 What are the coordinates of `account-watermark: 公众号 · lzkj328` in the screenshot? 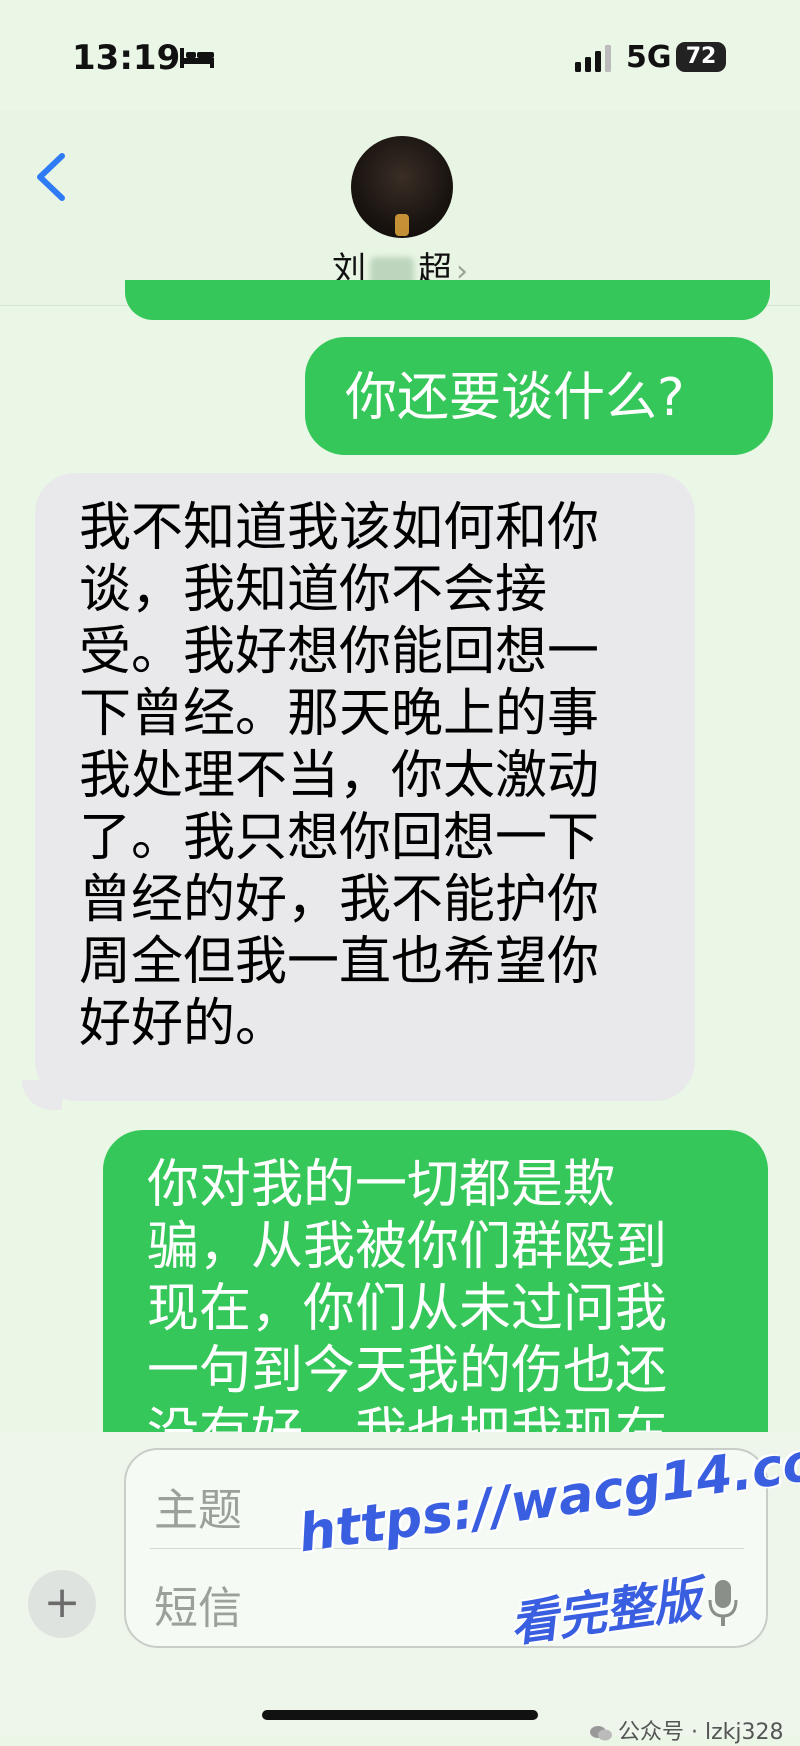 It's located at (686, 1730).